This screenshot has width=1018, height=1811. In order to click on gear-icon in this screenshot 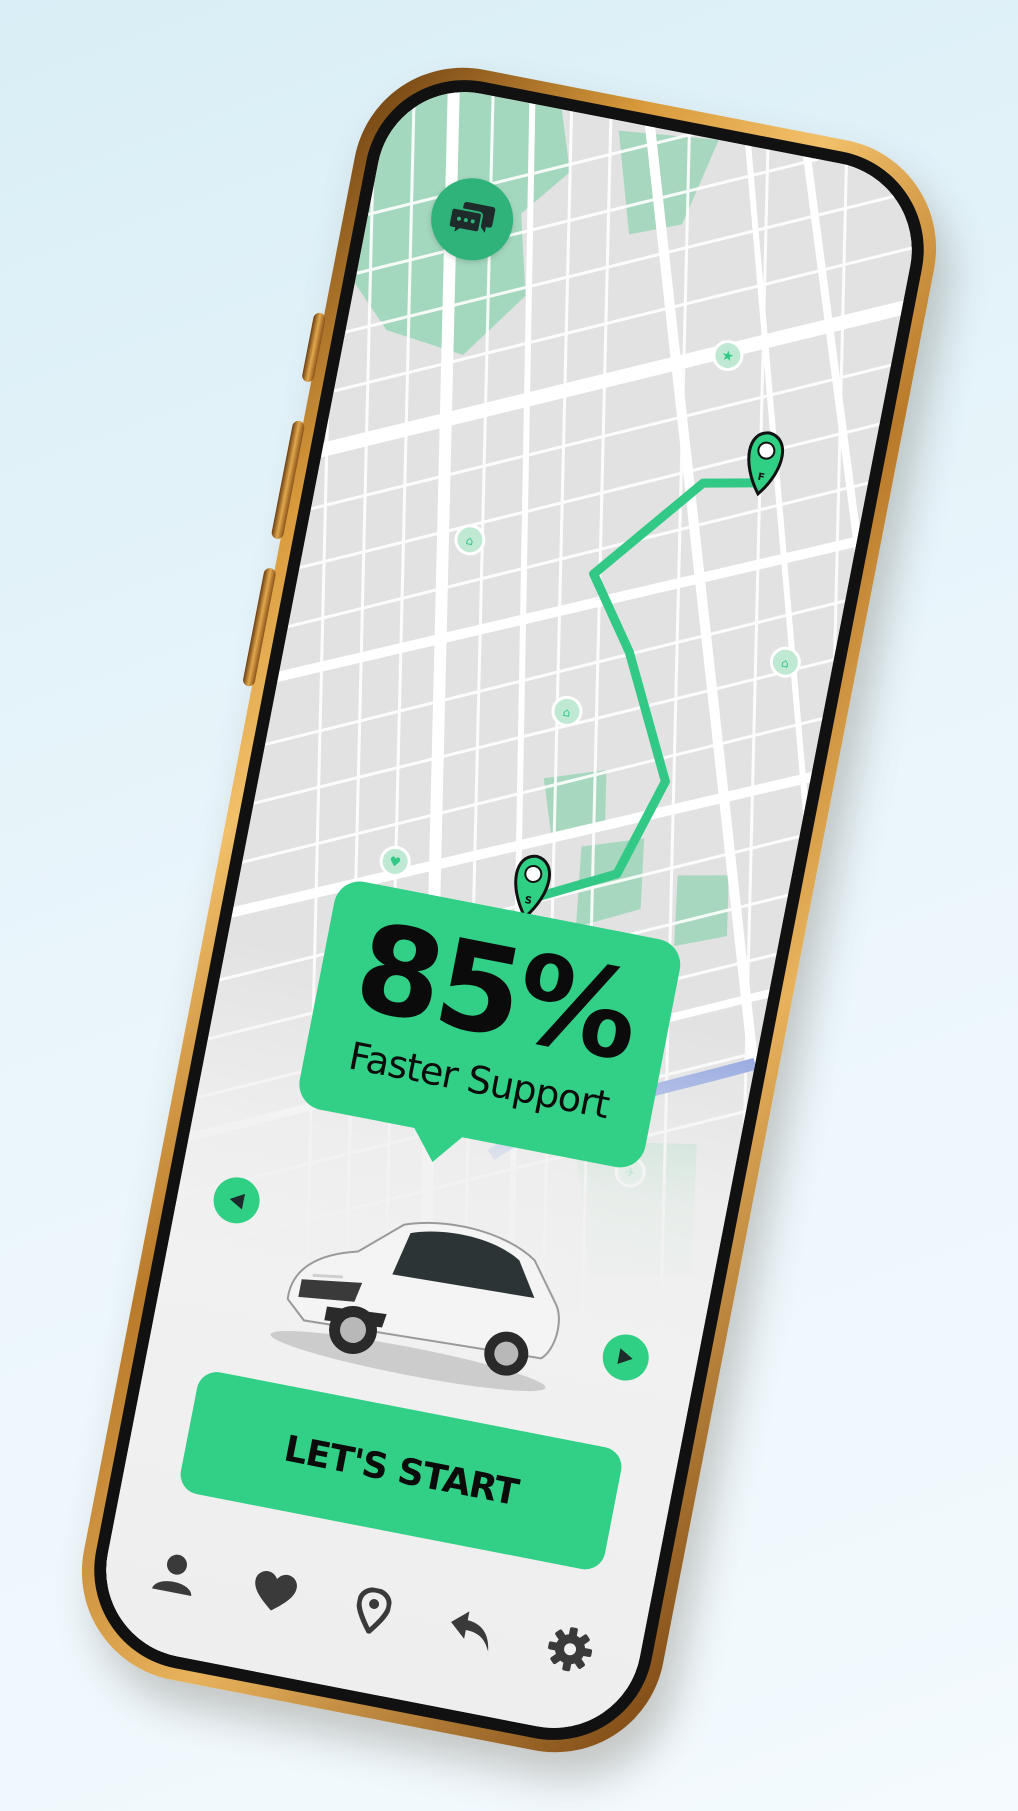, I will do `click(569, 1649)`.